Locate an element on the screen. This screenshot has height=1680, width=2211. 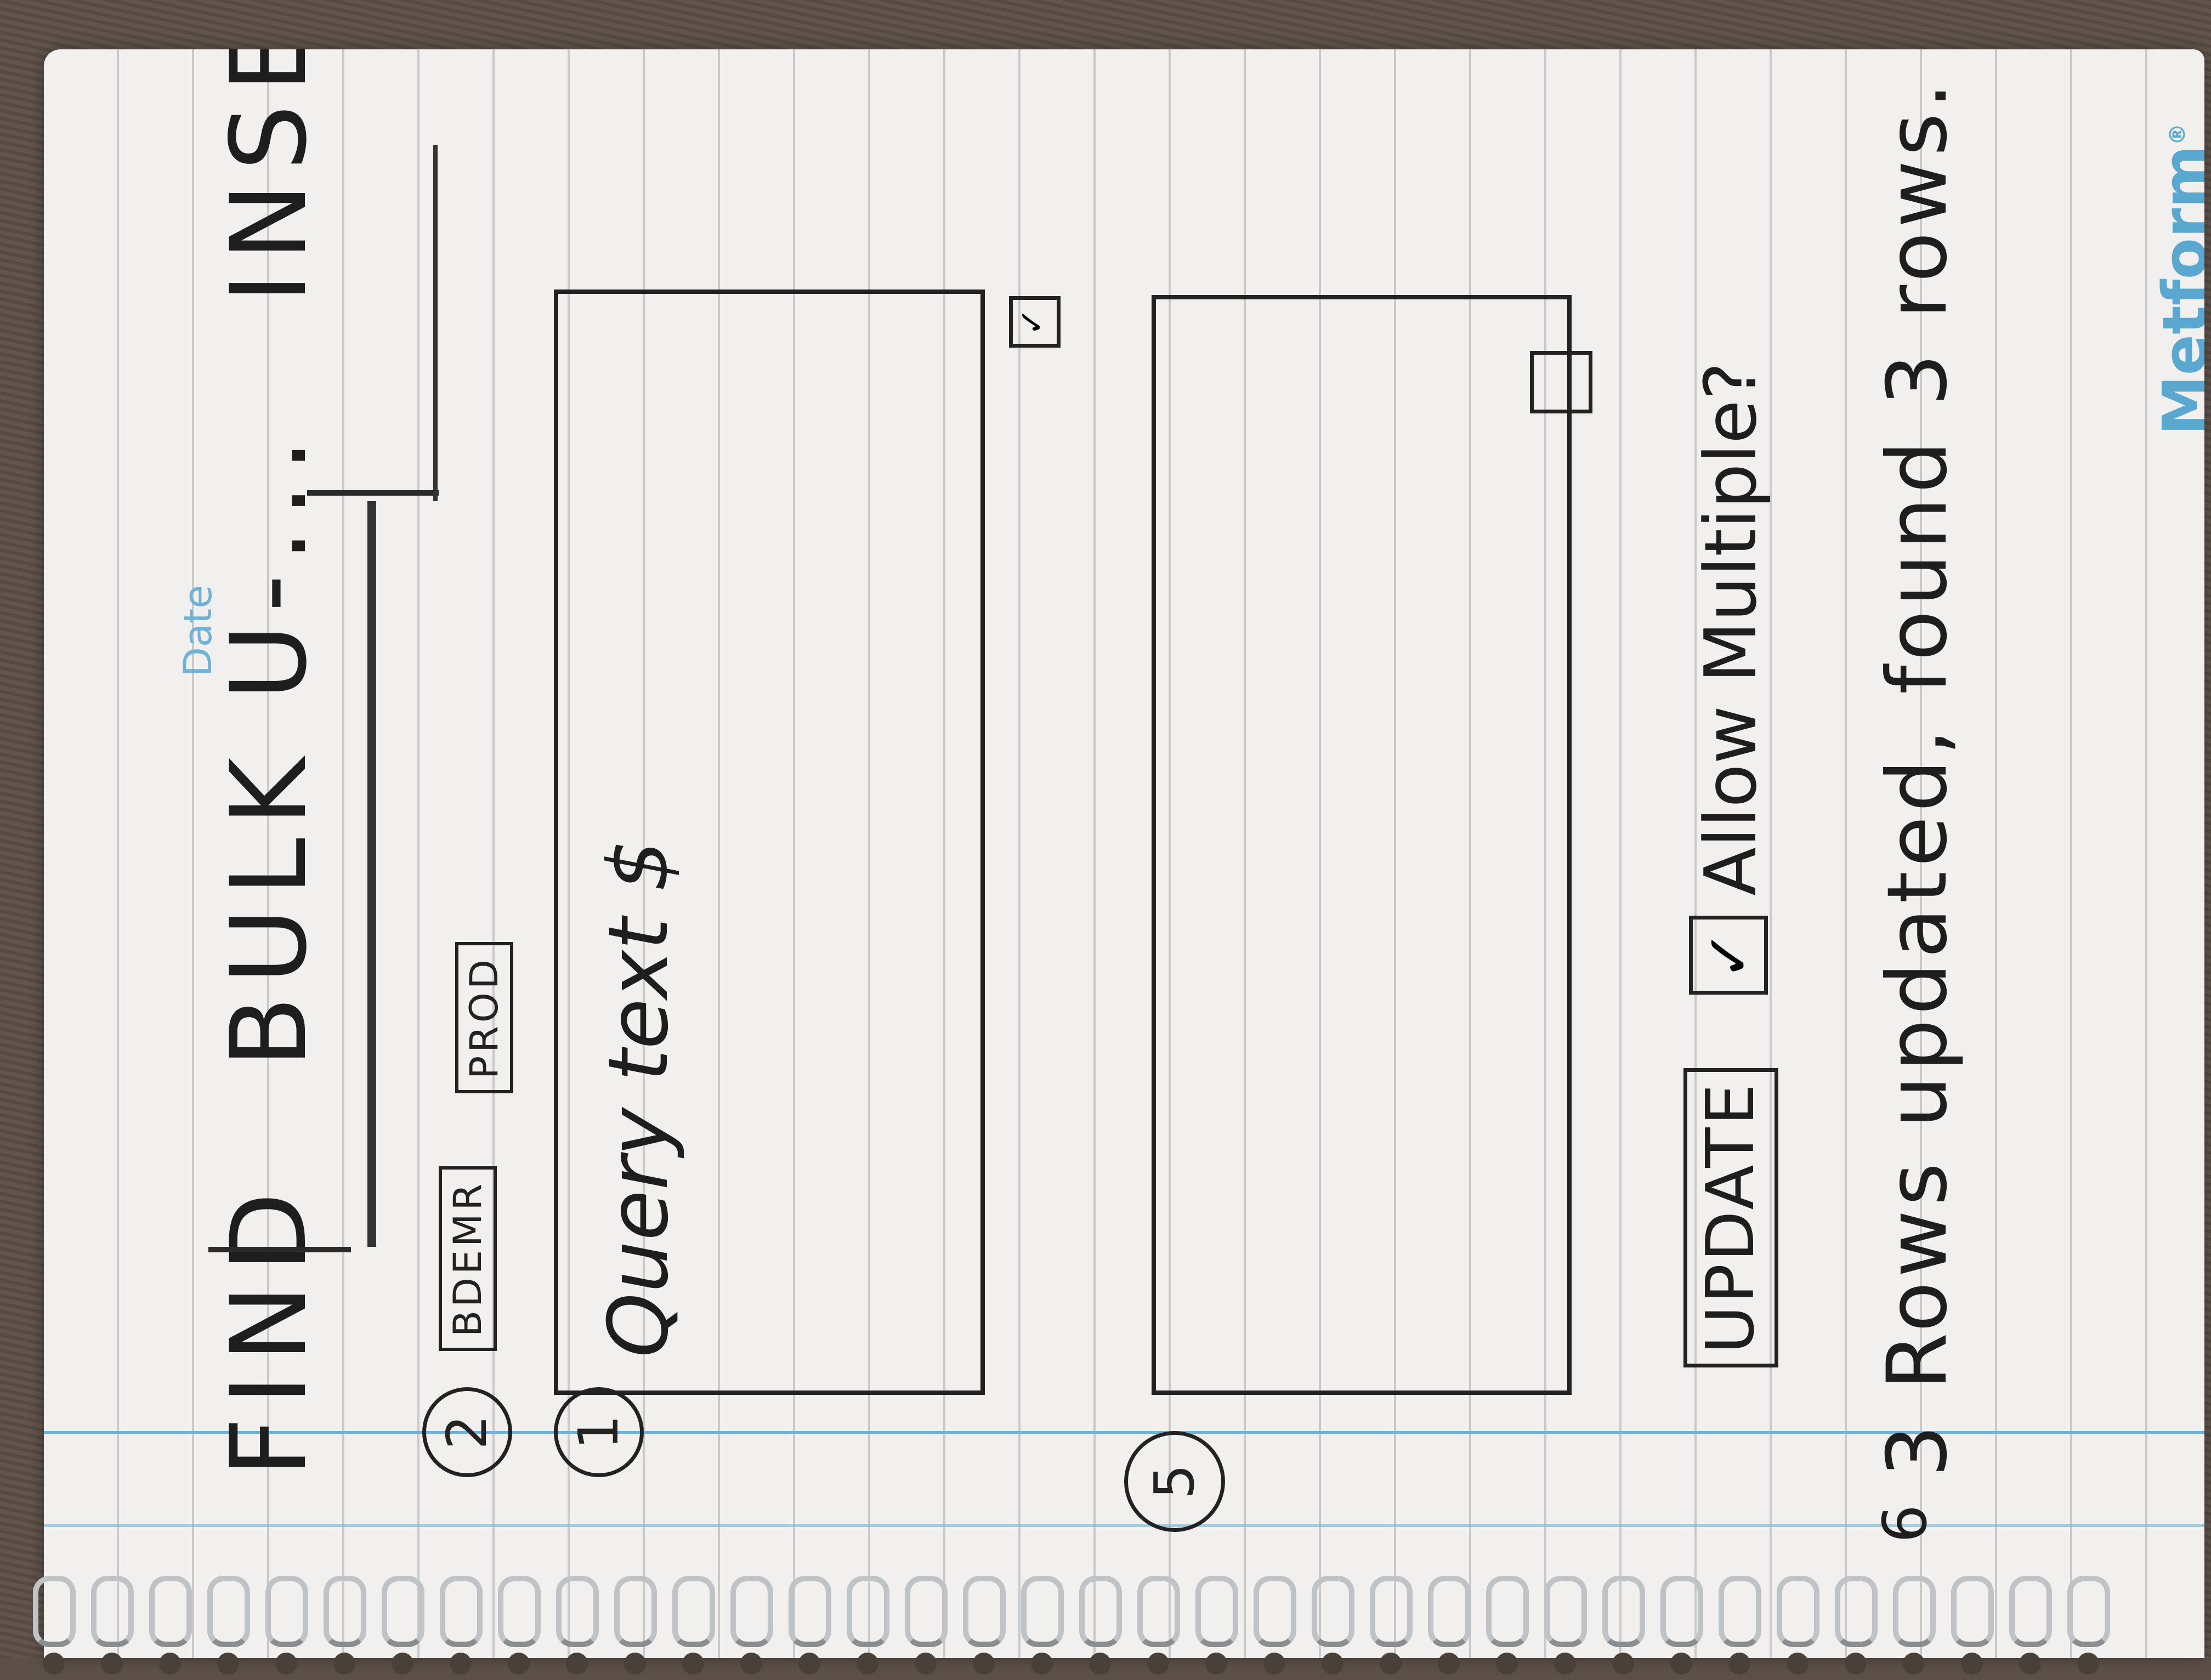
metform-brand: Metform® is located at coordinates (2177, 279).